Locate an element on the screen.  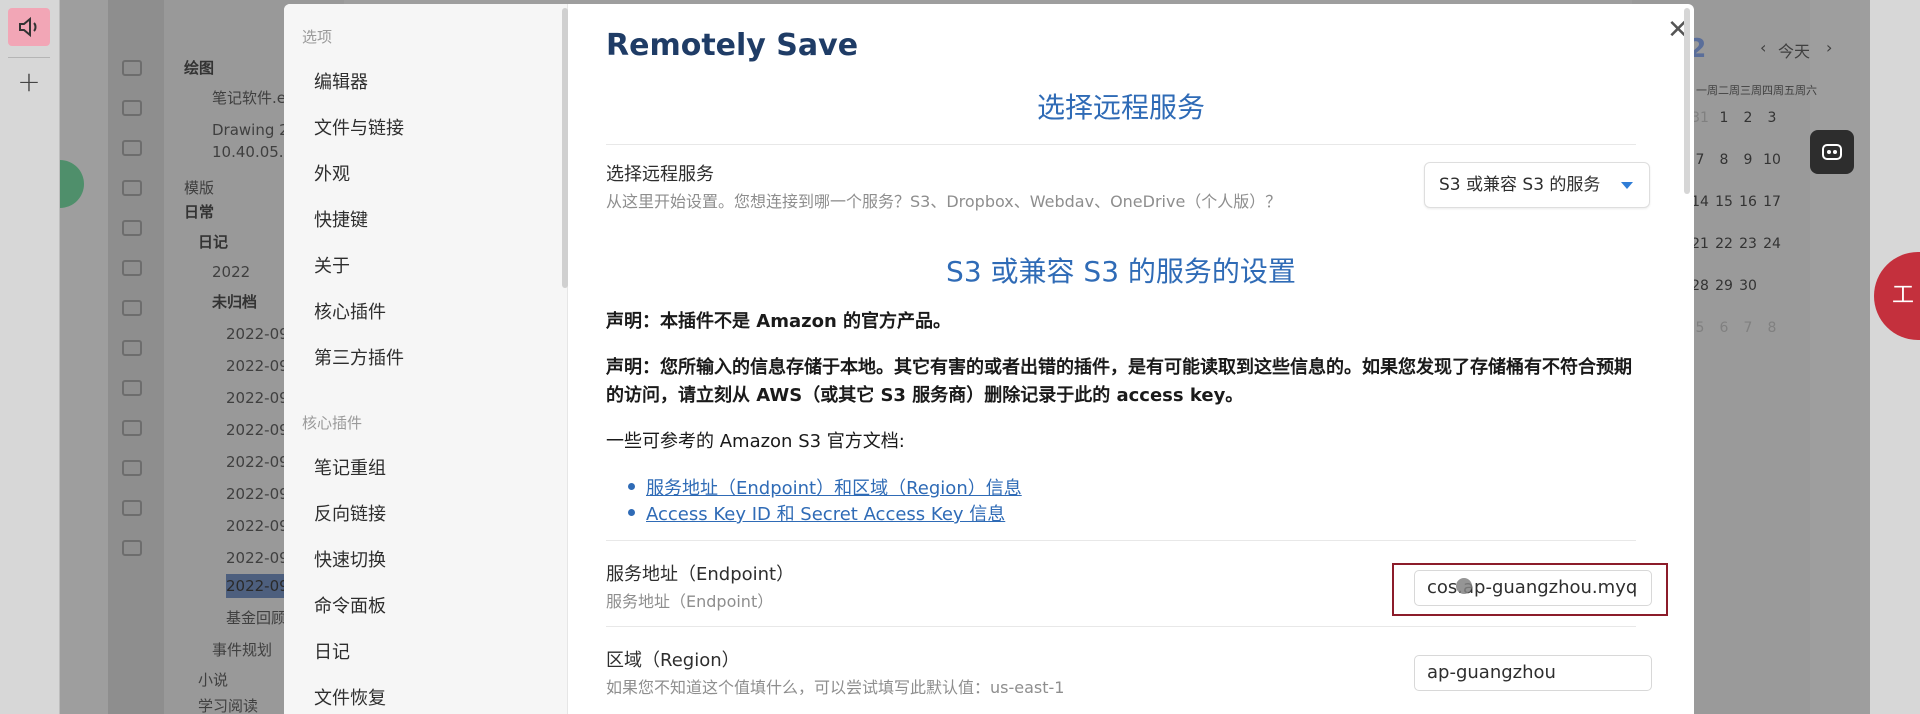
chevron-down-icon is located at coordinates (1627, 185).